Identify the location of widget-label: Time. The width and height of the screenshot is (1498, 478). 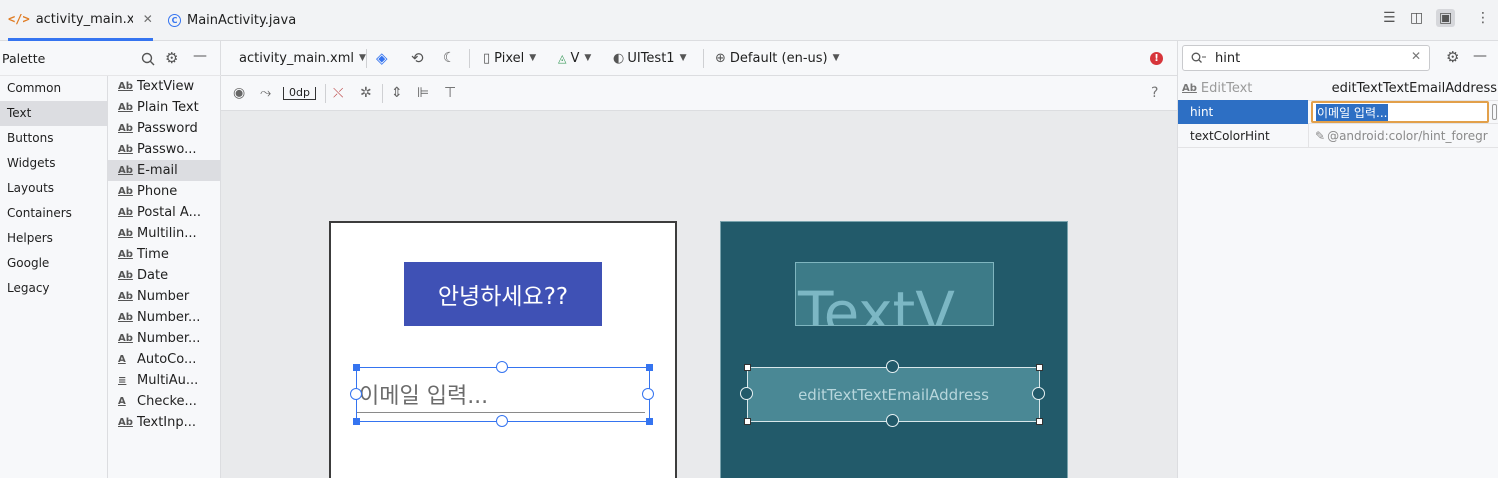
(153, 254).